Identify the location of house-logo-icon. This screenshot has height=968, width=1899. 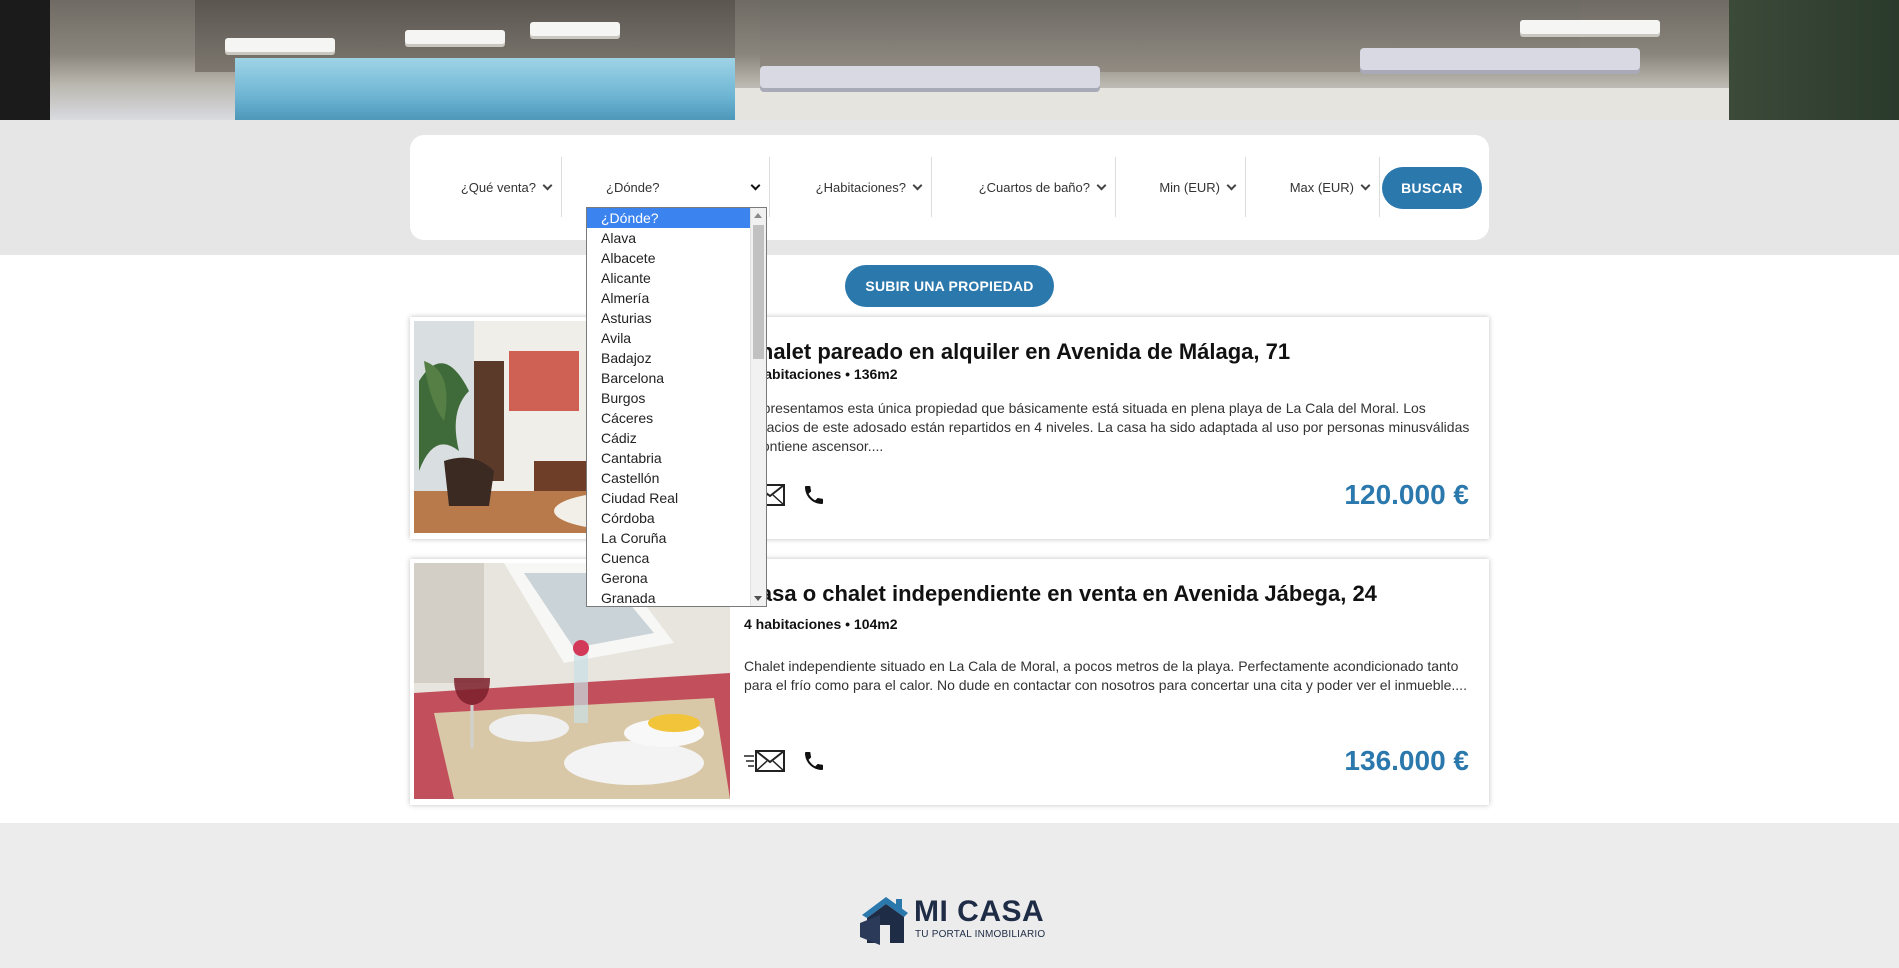
(884, 921).